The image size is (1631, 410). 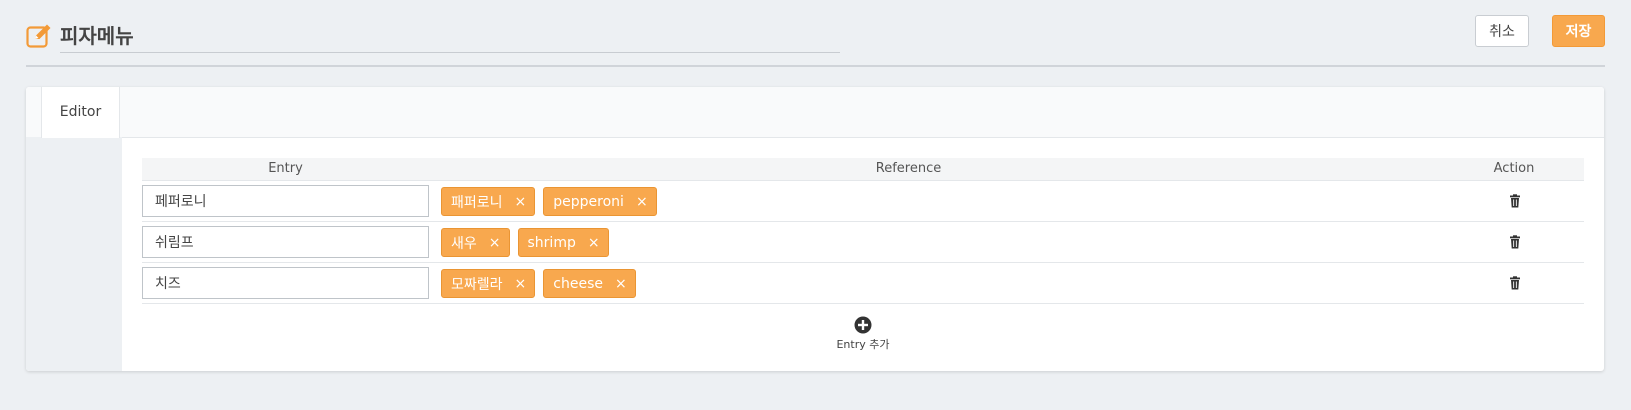 I want to click on reference-tag: pepperoni ×, so click(x=600, y=201).